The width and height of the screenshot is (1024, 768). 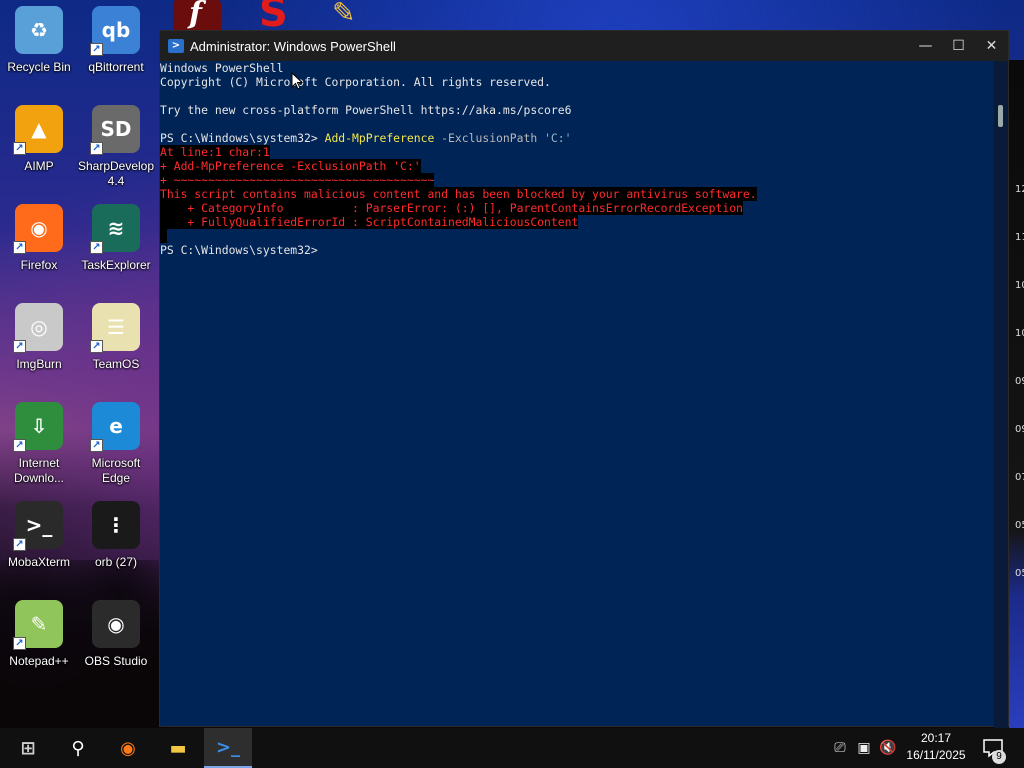 I want to click on desktop-icon-imgburn: ◎ ↗ ImgBurn, so click(x=39, y=347).